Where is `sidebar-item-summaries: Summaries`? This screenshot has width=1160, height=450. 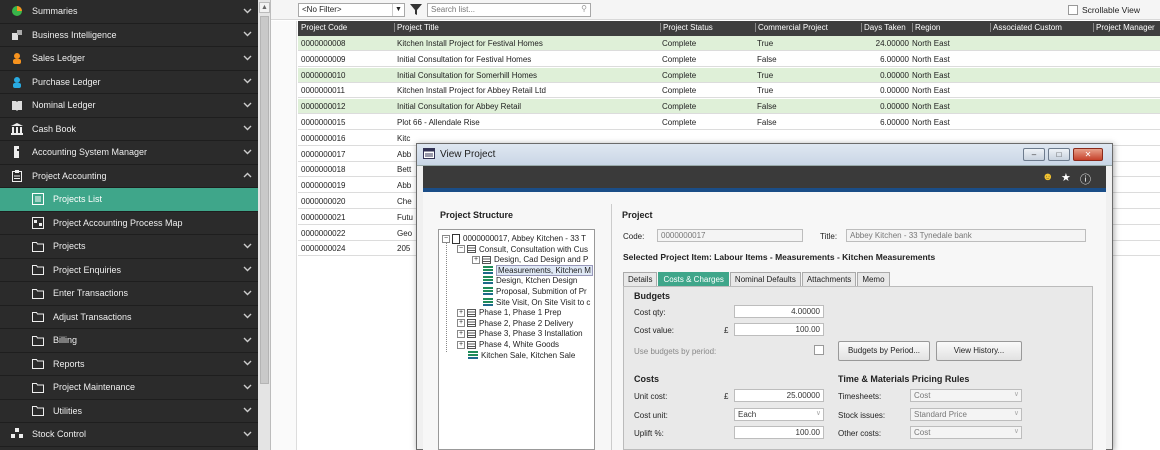 sidebar-item-summaries: Summaries is located at coordinates (129, 12).